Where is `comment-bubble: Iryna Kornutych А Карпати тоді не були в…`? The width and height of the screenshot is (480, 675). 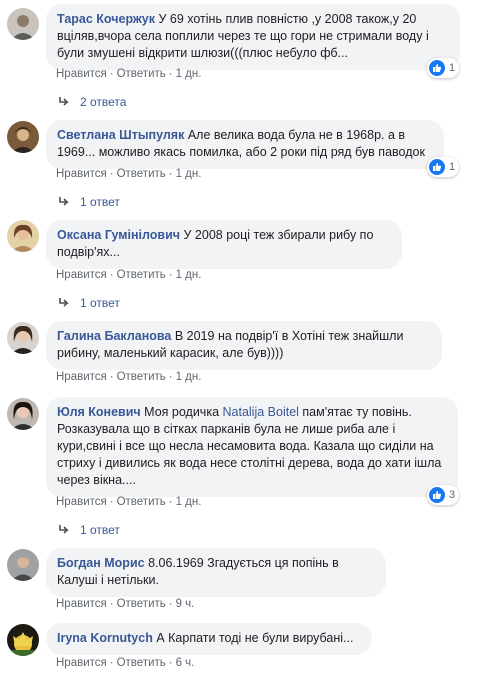 comment-bubble: Iryna Kornutych А Карпати тоді не були в… is located at coordinates (209, 639).